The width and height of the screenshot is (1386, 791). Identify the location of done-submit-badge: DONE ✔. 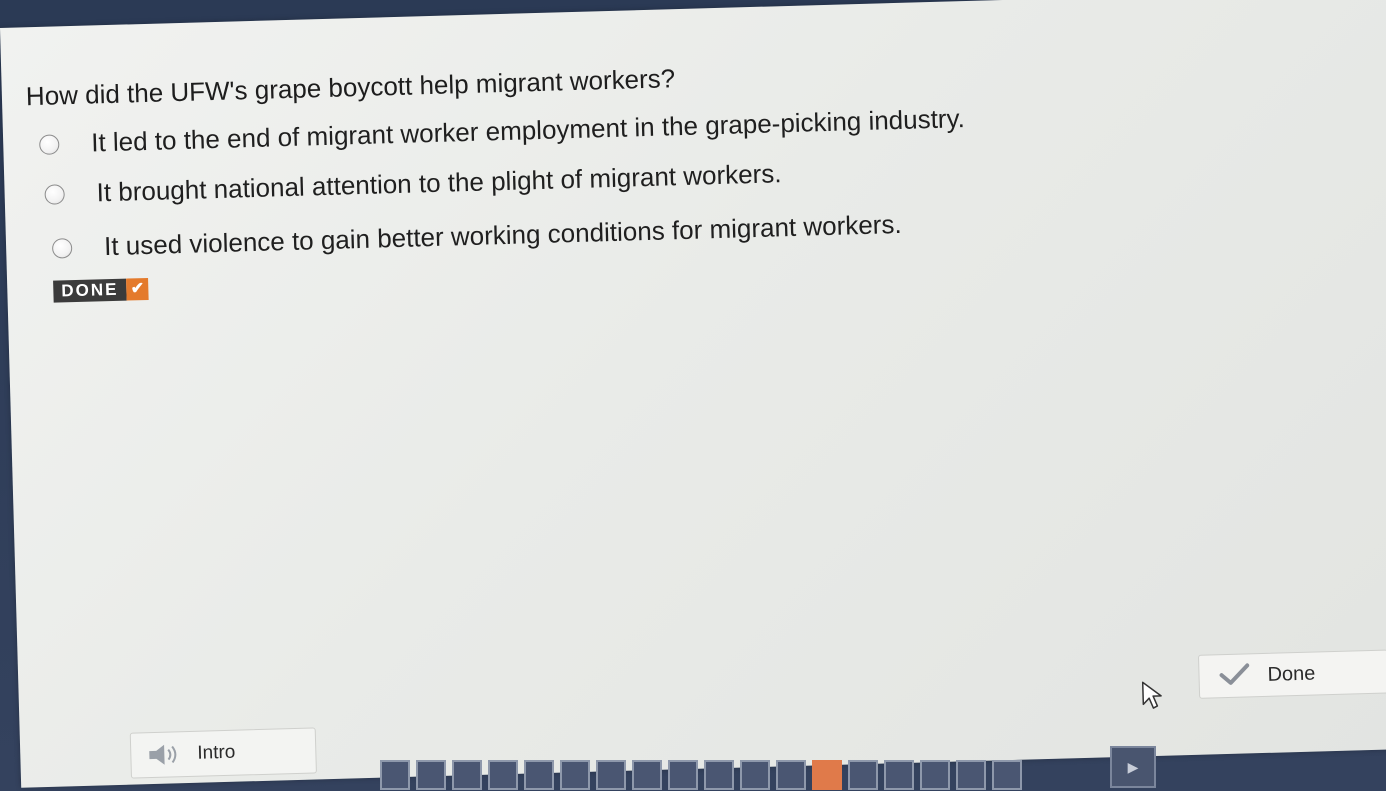
(101, 290).